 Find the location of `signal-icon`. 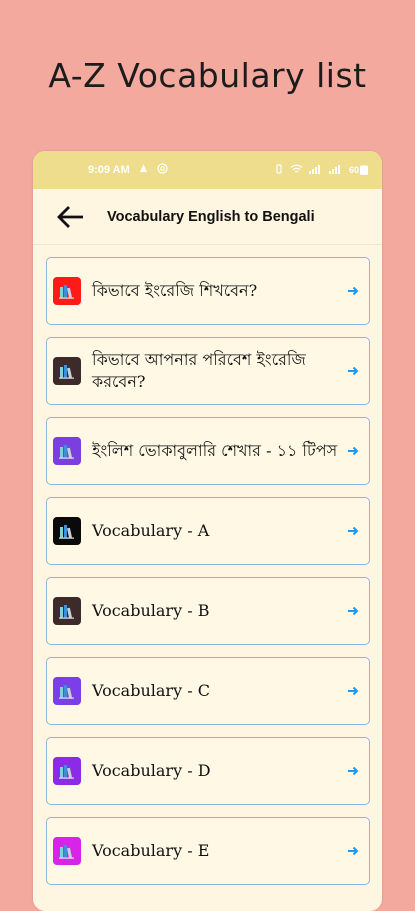

signal-icon is located at coordinates (315, 170).